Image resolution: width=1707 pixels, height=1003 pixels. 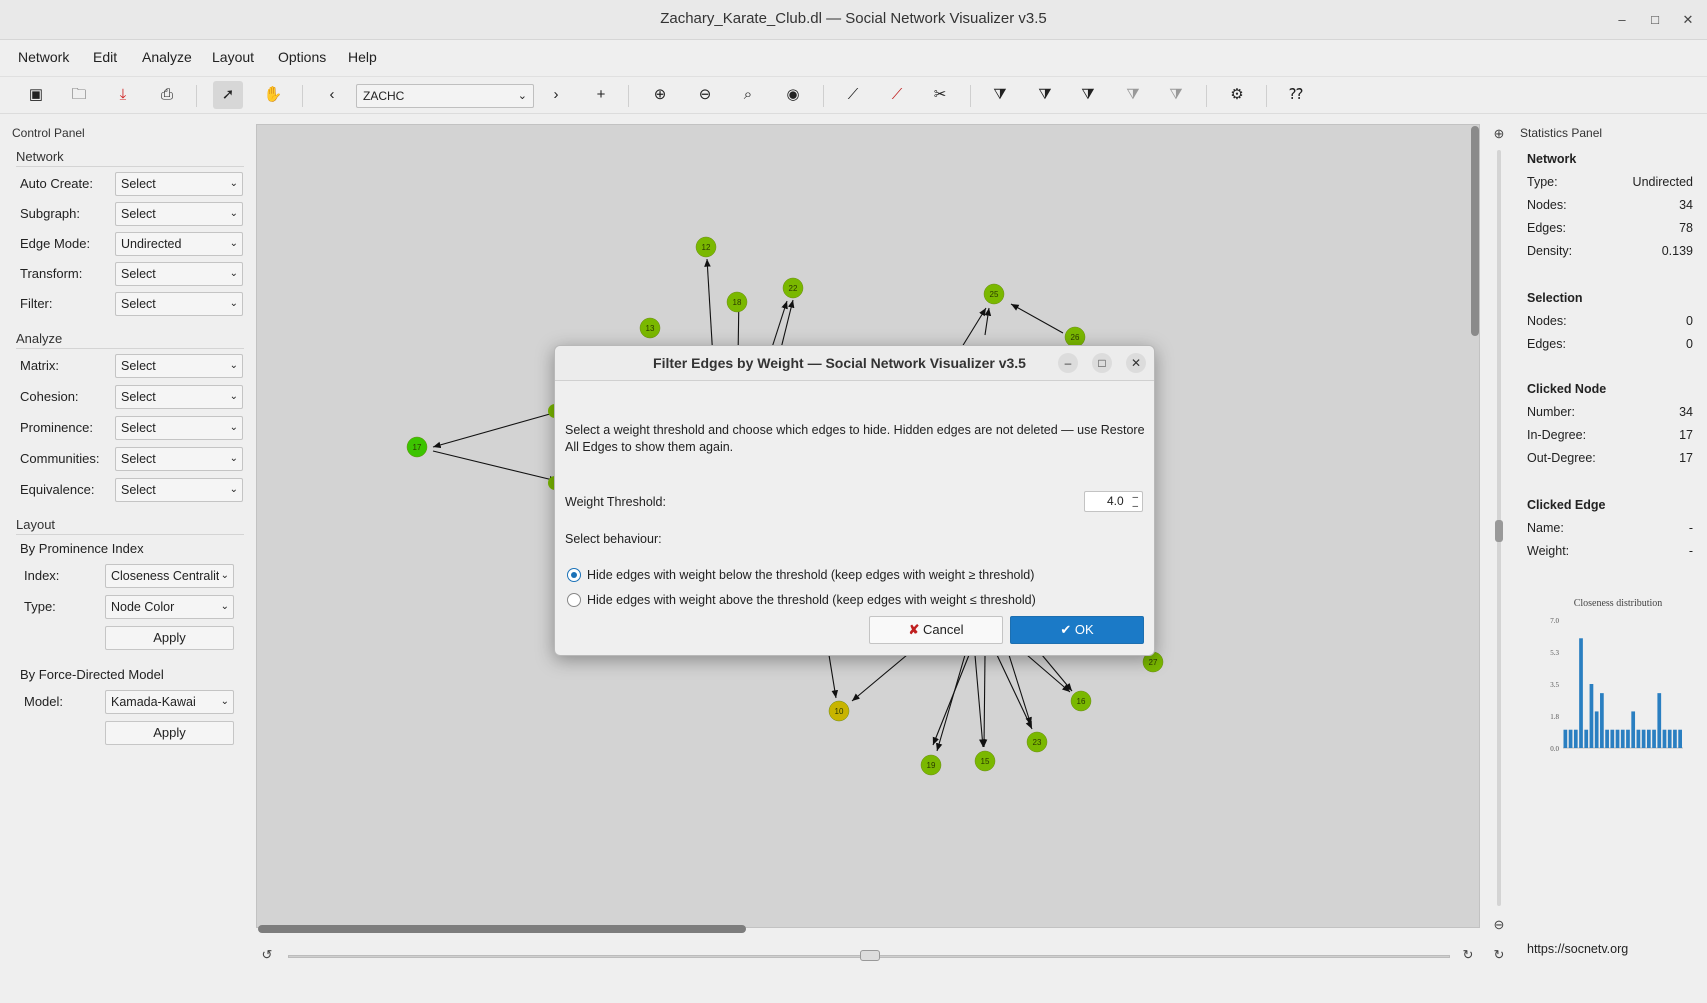 What do you see at coordinates (60, 458) in the screenshot?
I see `communities-label: Communities:` at bounding box center [60, 458].